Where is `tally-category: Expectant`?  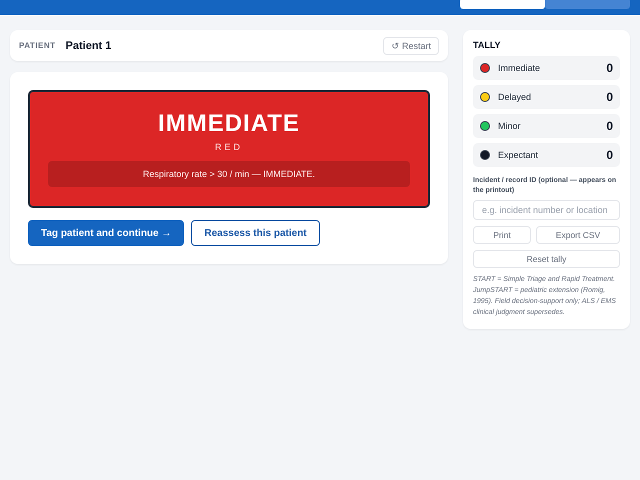 tally-category: Expectant is located at coordinates (519, 155).